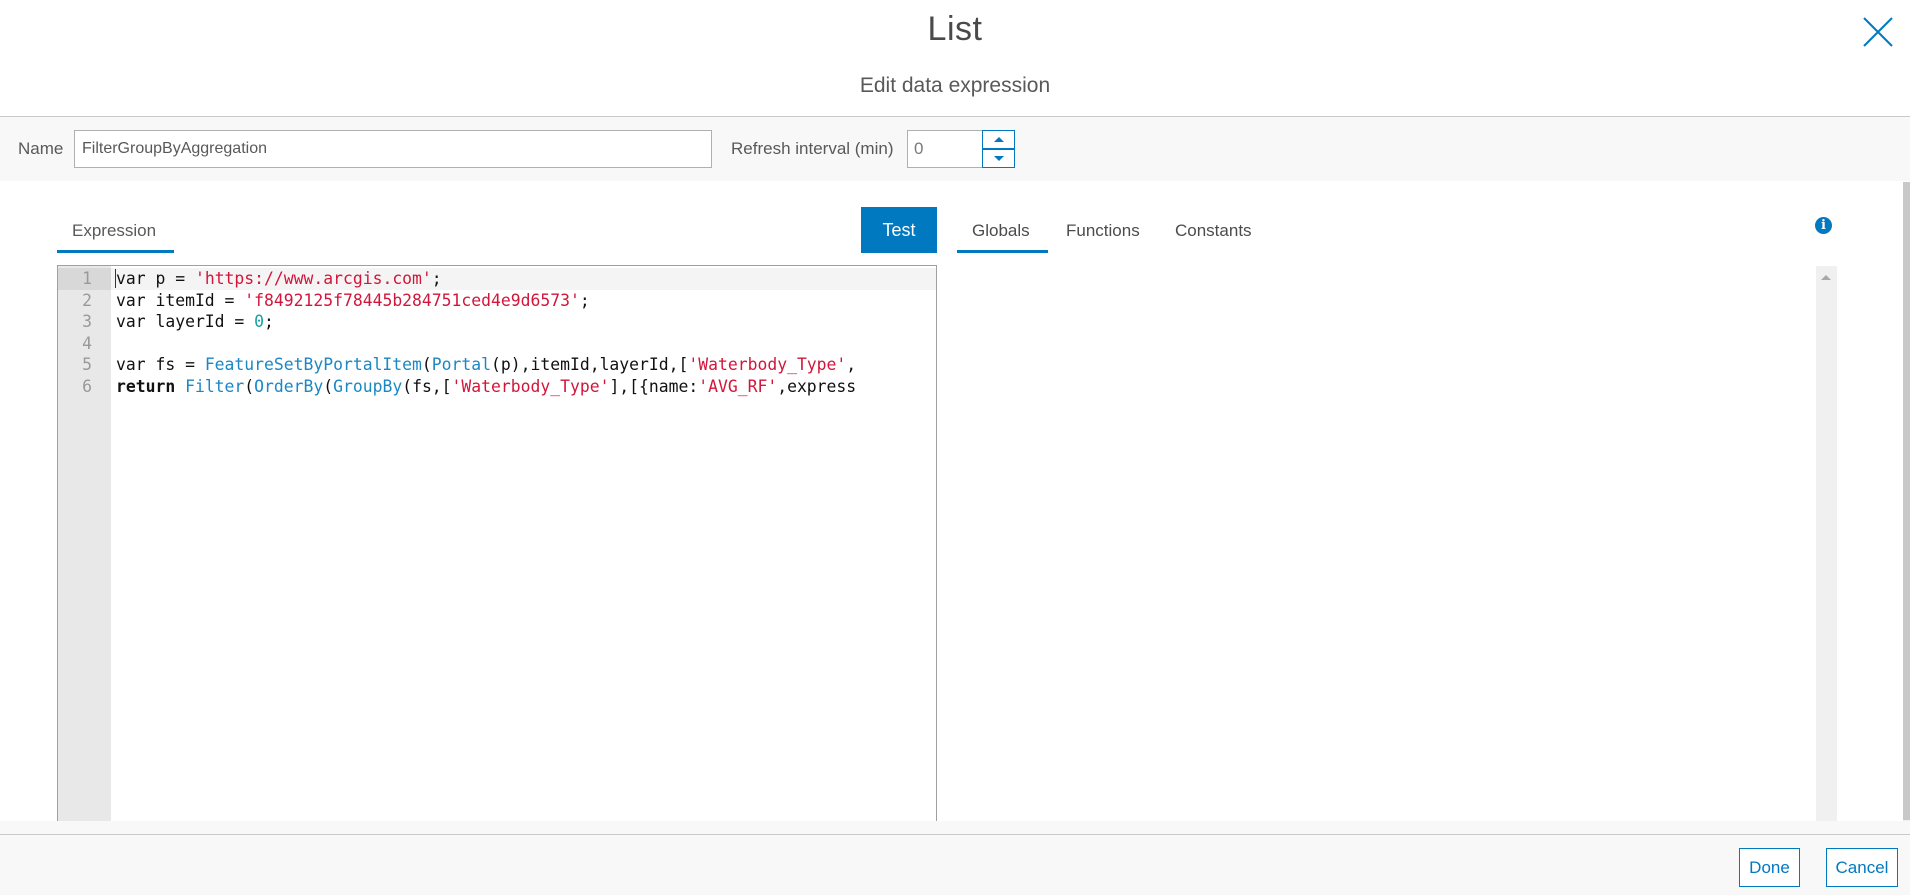 The height and width of the screenshot is (895, 1910). I want to click on close-x-icon, so click(1878, 32).